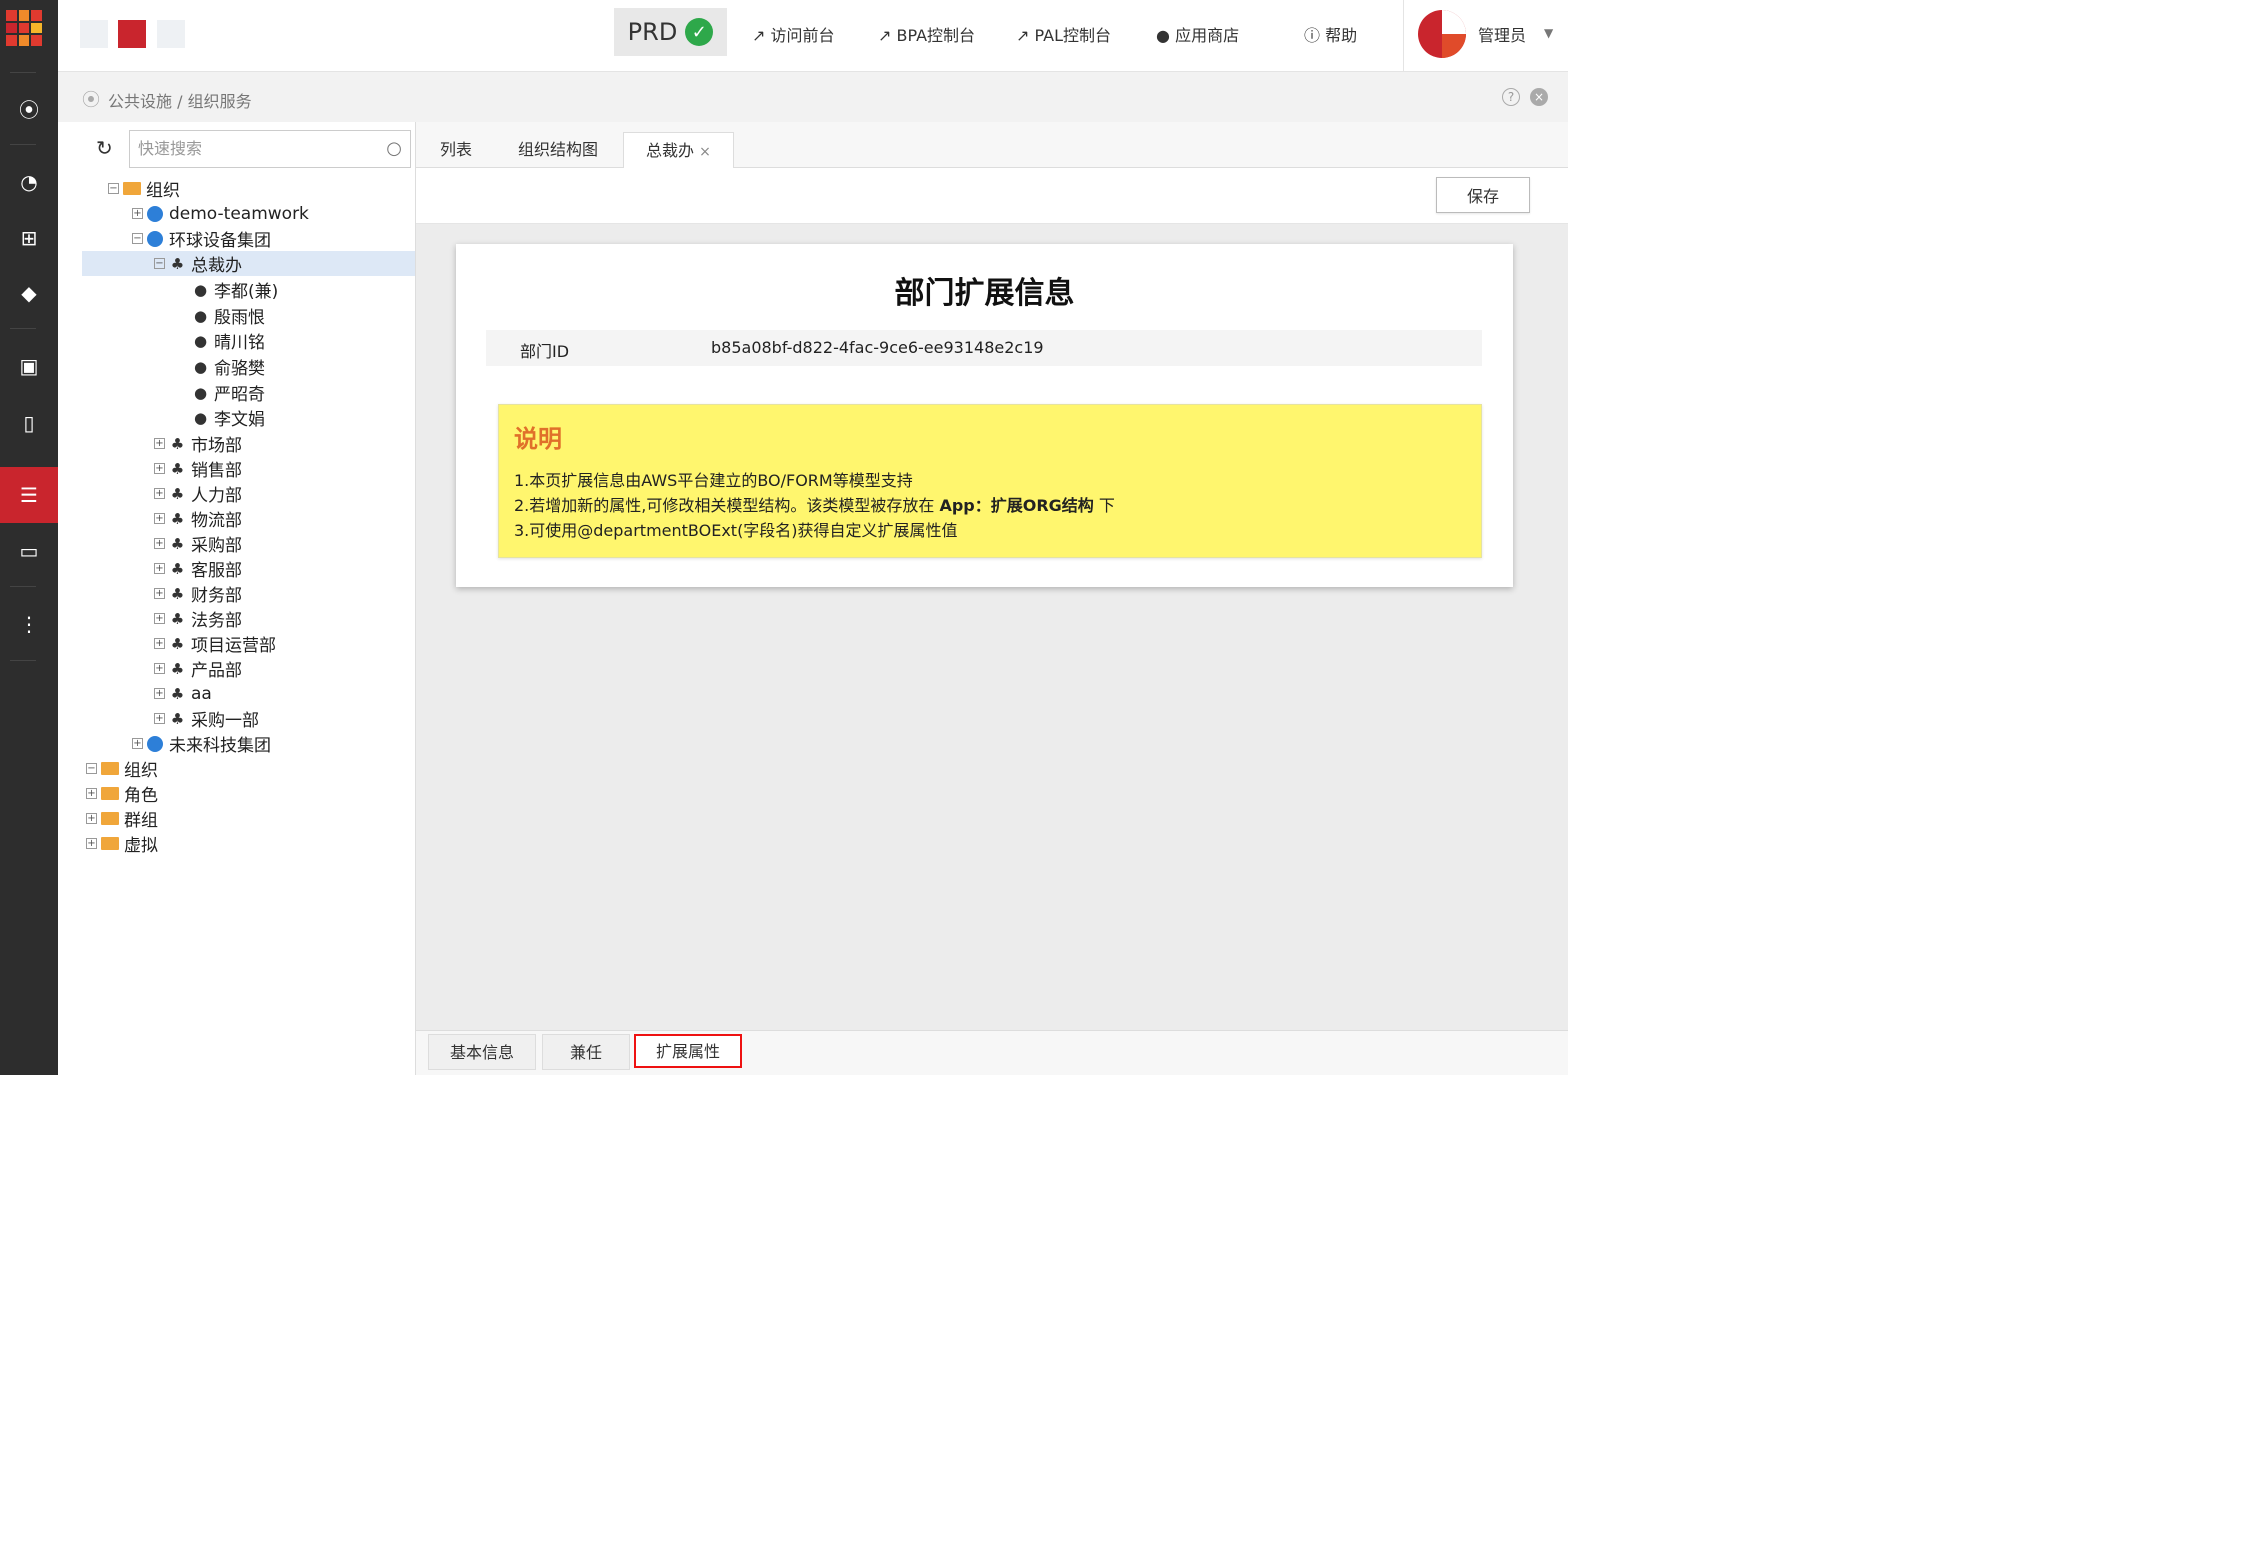  Describe the element at coordinates (198, 668) in the screenshot. I see `tree-node: + ♣ 产品部` at that location.